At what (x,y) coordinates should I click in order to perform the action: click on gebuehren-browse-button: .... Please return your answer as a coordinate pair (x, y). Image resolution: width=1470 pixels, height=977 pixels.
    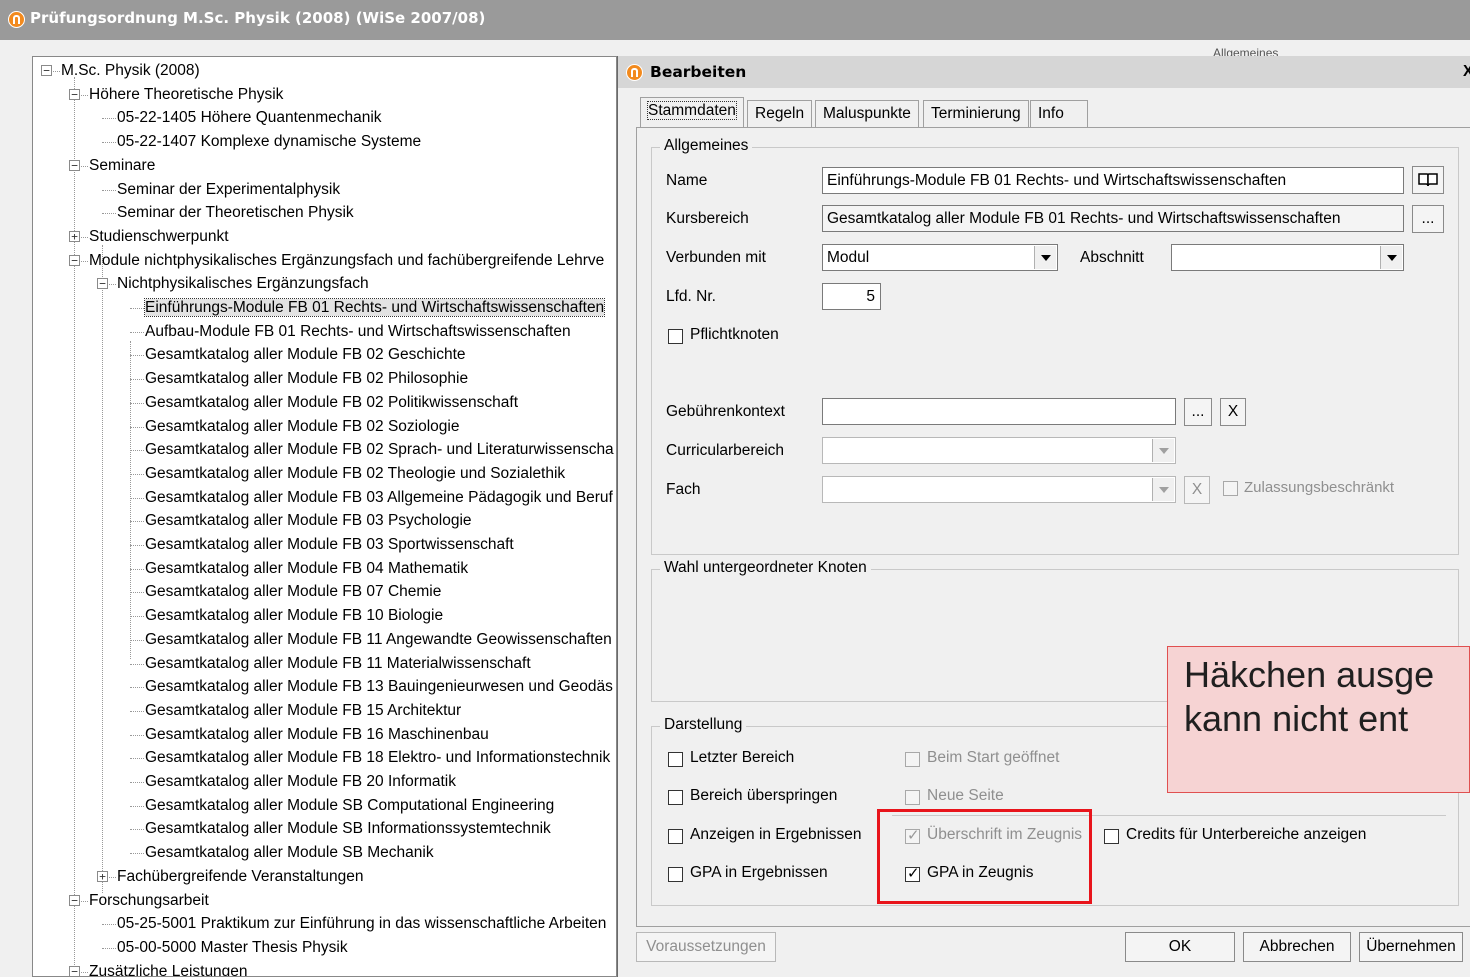
    Looking at the image, I should click on (1198, 412).